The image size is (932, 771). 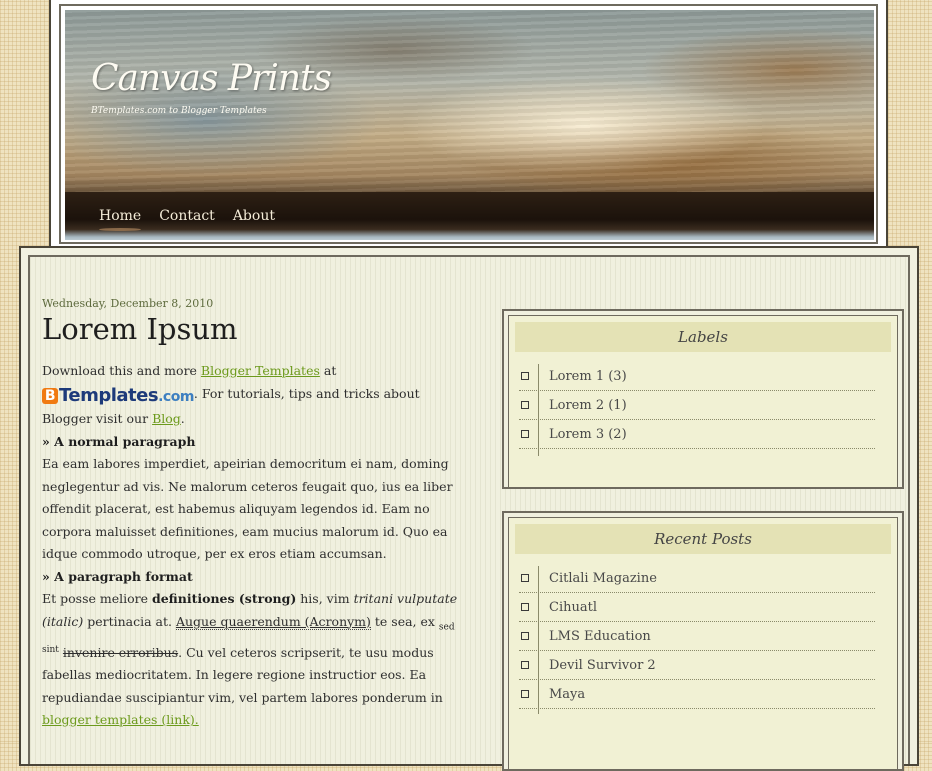 I want to click on blogger-templates-inline-link: blogger templates (link)., so click(x=120, y=719).